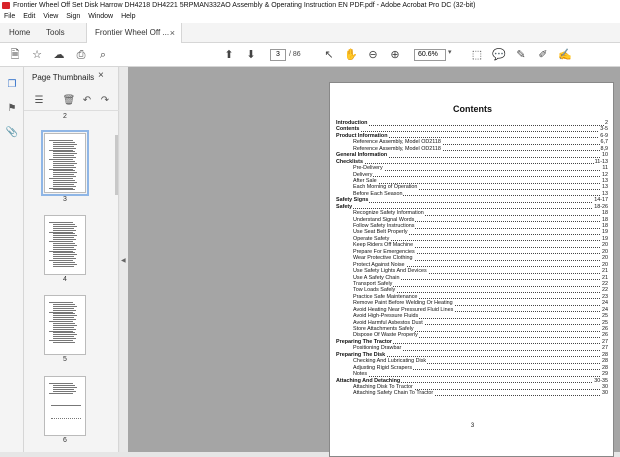 The height and width of the screenshot is (457, 620). What do you see at coordinates (116, 165) in the screenshot?
I see `thumbnails-scrollbar` at bounding box center [116, 165].